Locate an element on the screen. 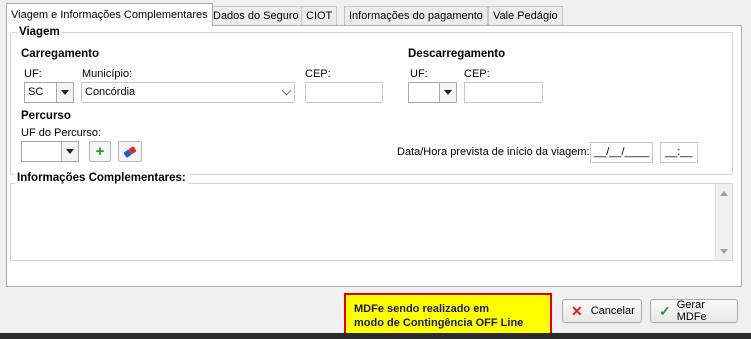  percurso-uf-label: UF do Percurso: is located at coordinates (61, 133).